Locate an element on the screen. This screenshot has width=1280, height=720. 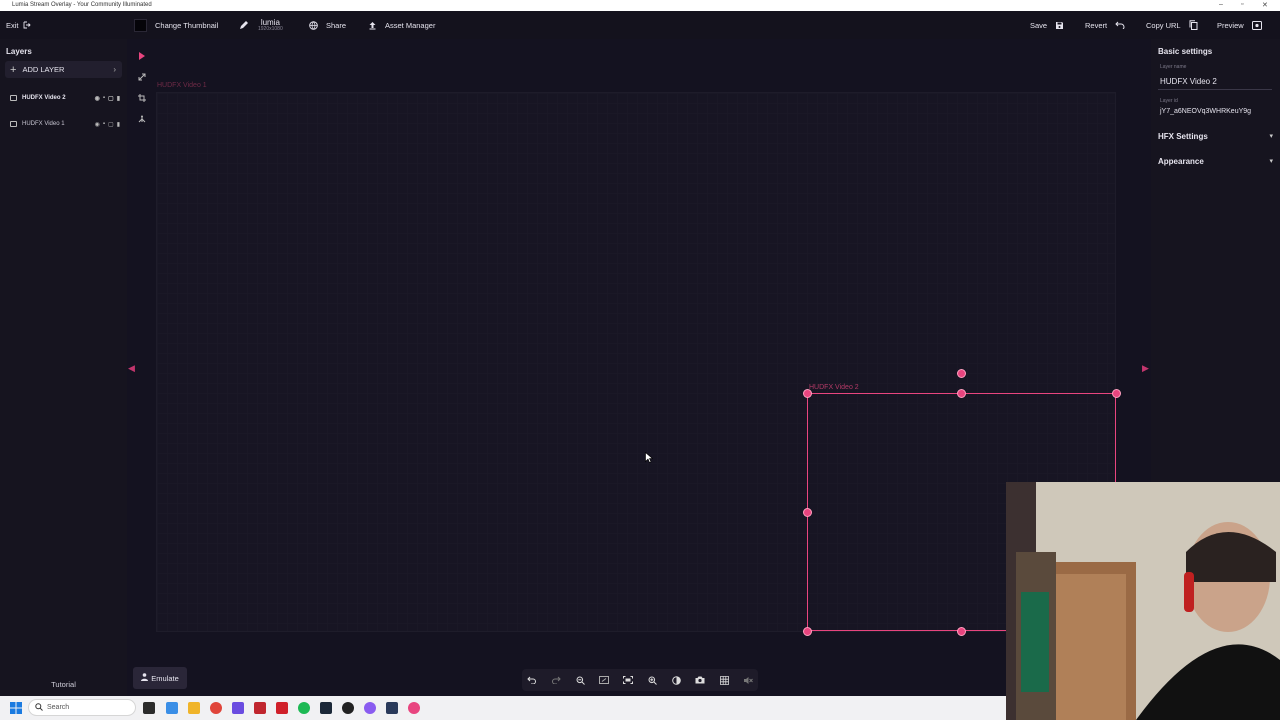
change-thumbnail-label: Change Thumbnail is located at coordinates (187, 25).